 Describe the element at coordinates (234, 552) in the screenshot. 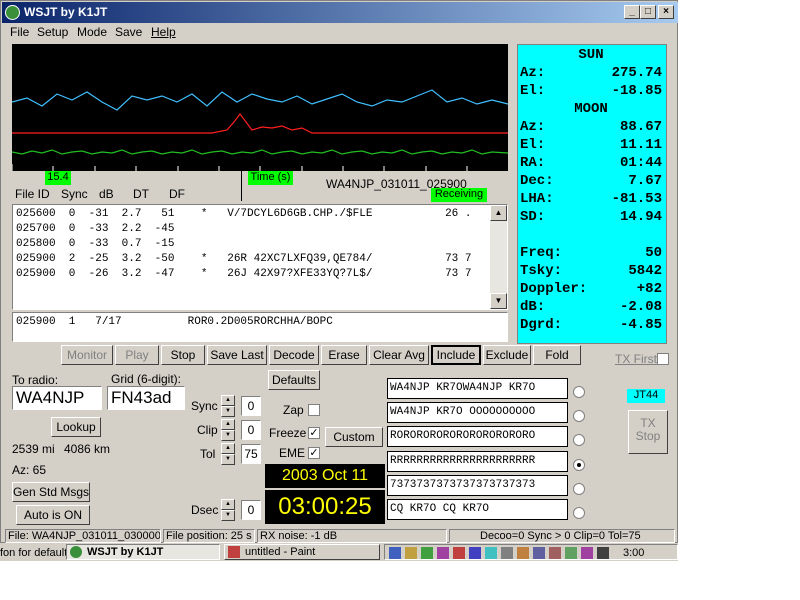

I see `paint-task-icon` at that location.